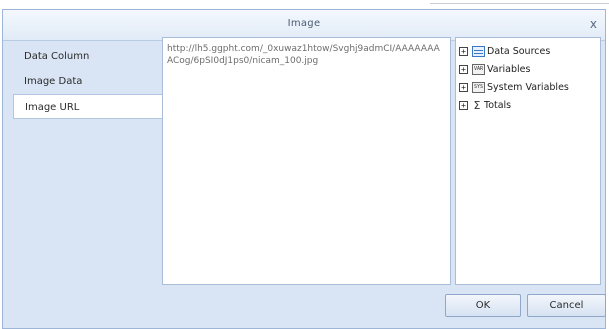 This screenshot has height=329, width=609. I want to click on tree-item-label: System Variables, so click(528, 87).